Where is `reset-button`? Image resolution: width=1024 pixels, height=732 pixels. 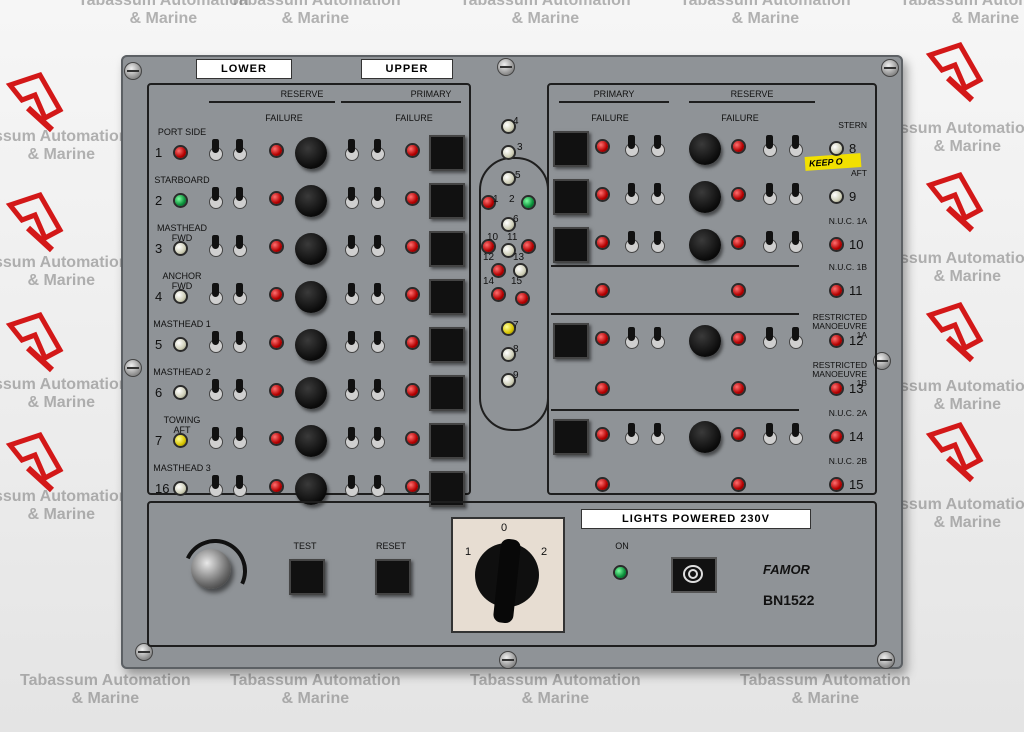 reset-button is located at coordinates (393, 577).